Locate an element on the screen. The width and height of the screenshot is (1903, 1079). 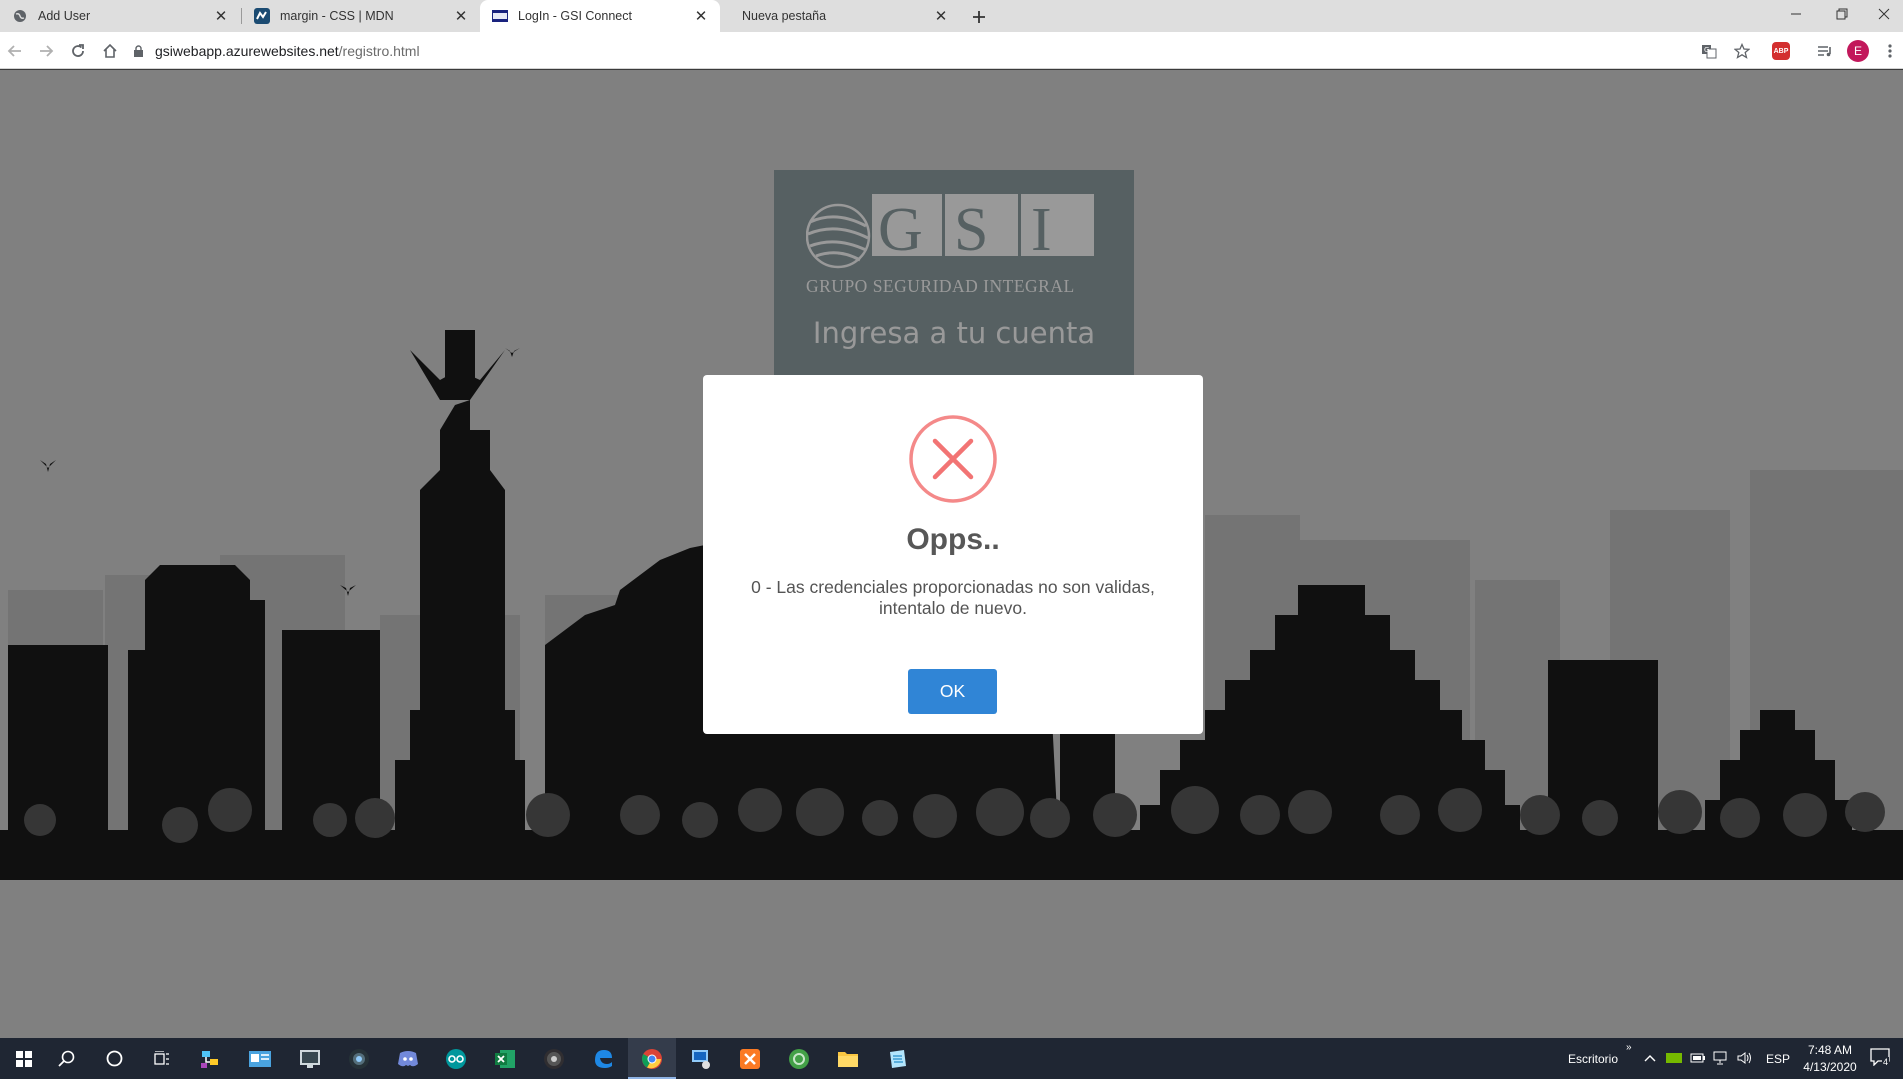
svg-text: G is located at coordinates (1706, 50).